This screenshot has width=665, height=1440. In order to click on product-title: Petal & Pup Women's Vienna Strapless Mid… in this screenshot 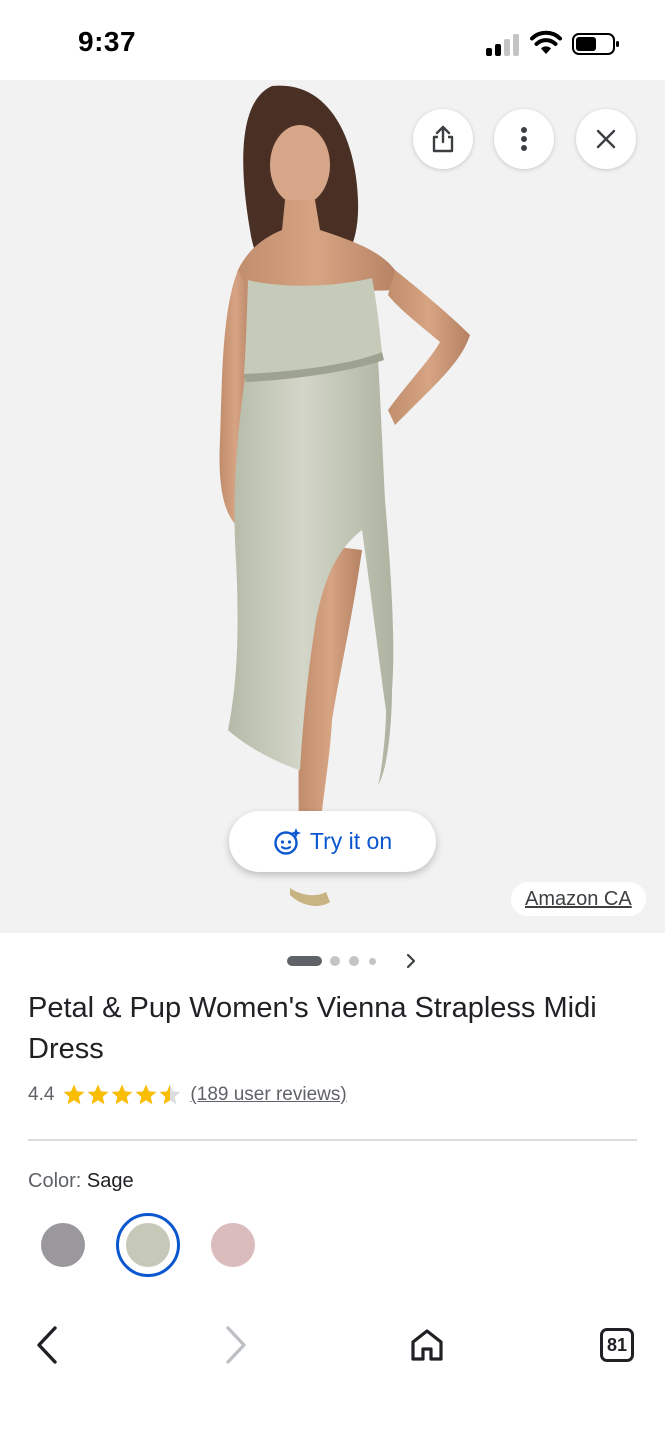, I will do `click(312, 1028)`.